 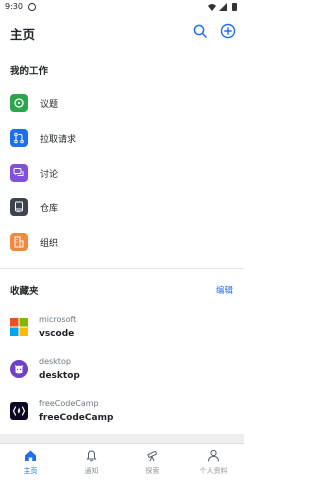 I want to click on app-header: 主页, so click(x=122, y=32).